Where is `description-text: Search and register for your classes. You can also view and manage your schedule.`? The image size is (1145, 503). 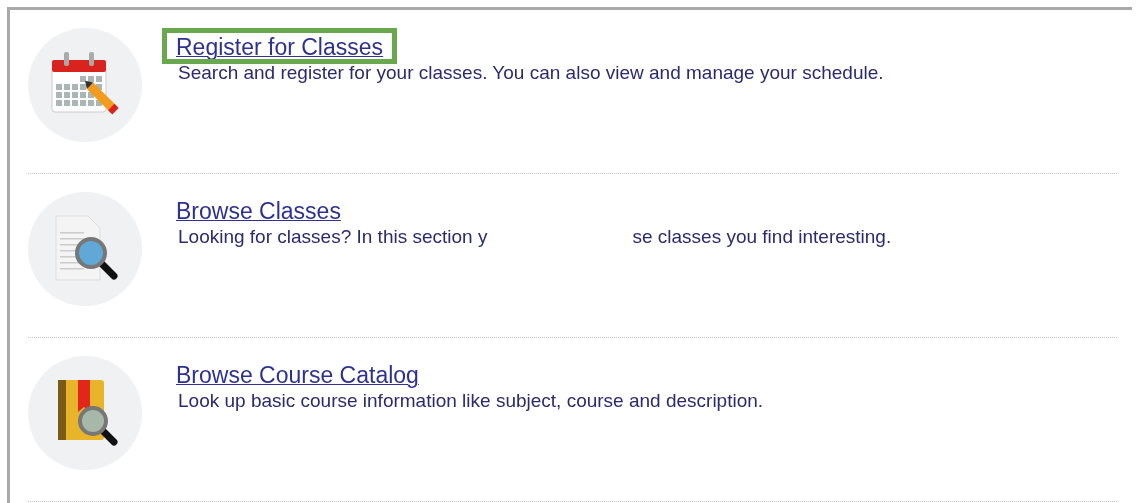
description-text: Search and register for your classes. You can also view and manage your schedule. is located at coordinates (531, 73).